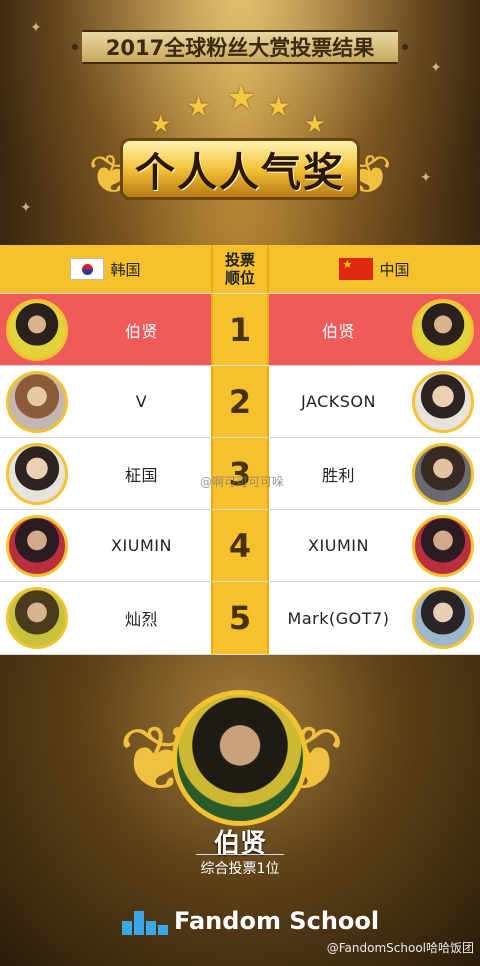 This screenshot has height=966, width=480. Describe the element at coordinates (105, 269) in the screenshot. I see `header-korea: 韩国` at that location.